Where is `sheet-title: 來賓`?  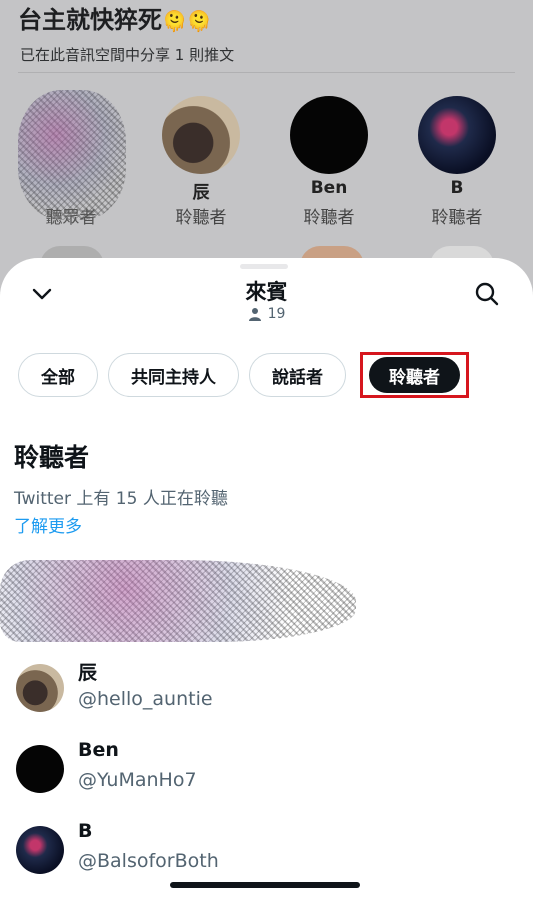 sheet-title: 來賓 is located at coordinates (266, 292).